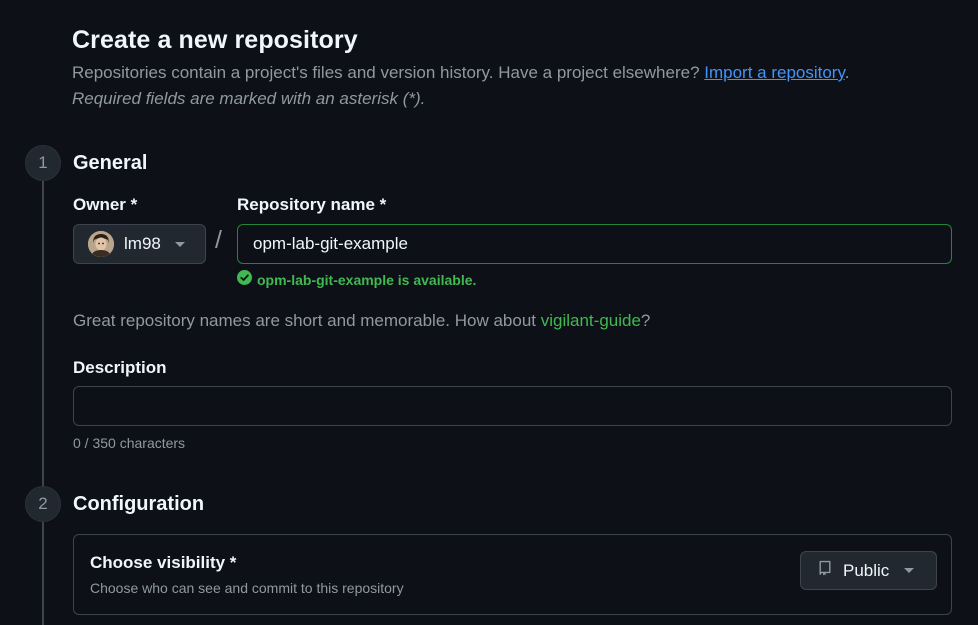 This screenshot has height=625, width=978. Describe the element at coordinates (120, 367) in the screenshot. I see `description-label: Description` at that location.